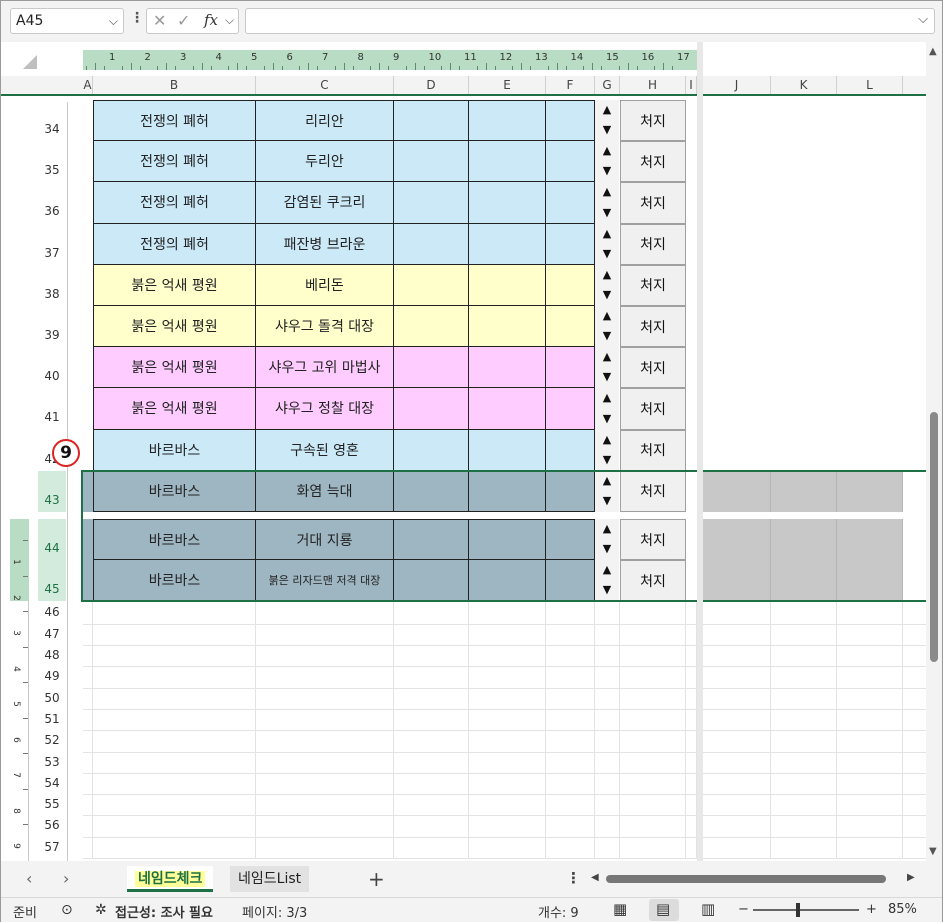 Image resolution: width=943 pixels, height=922 pixels. I want to click on select-all-button, so click(30, 62).